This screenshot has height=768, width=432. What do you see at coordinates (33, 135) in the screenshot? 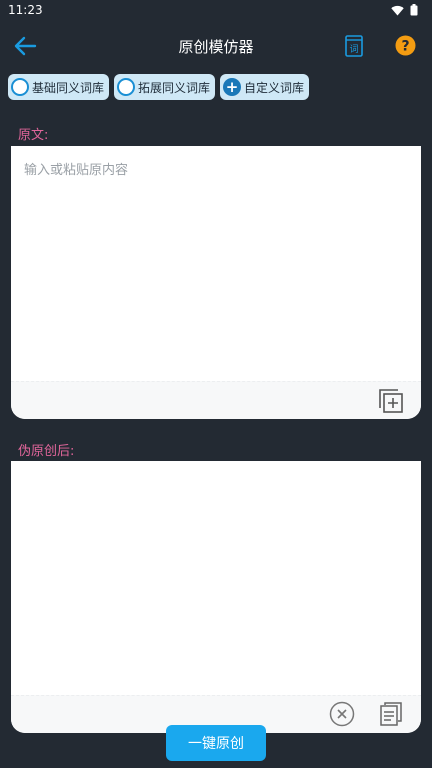
I see `original-label: 原文:` at bounding box center [33, 135].